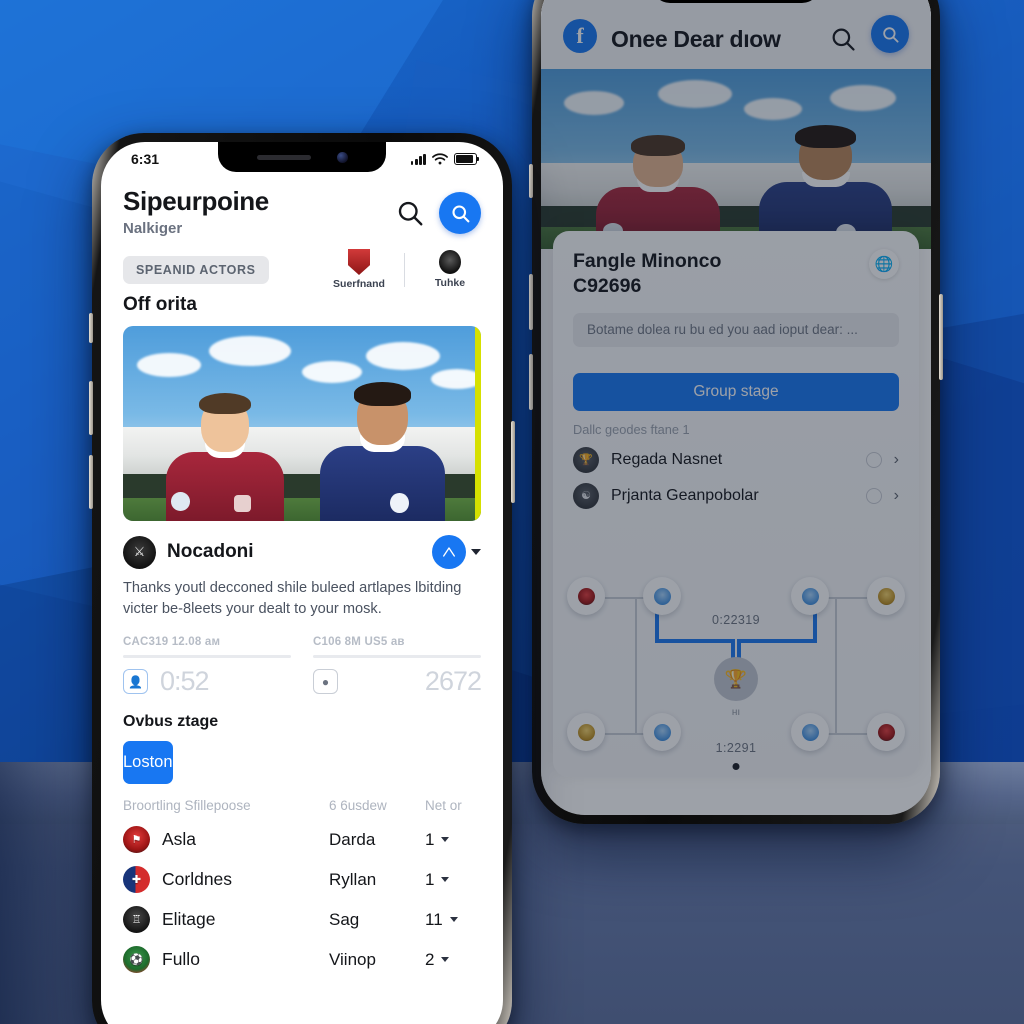  What do you see at coordinates (884, 264) in the screenshot?
I see `globe-icon: 🌐` at bounding box center [884, 264].